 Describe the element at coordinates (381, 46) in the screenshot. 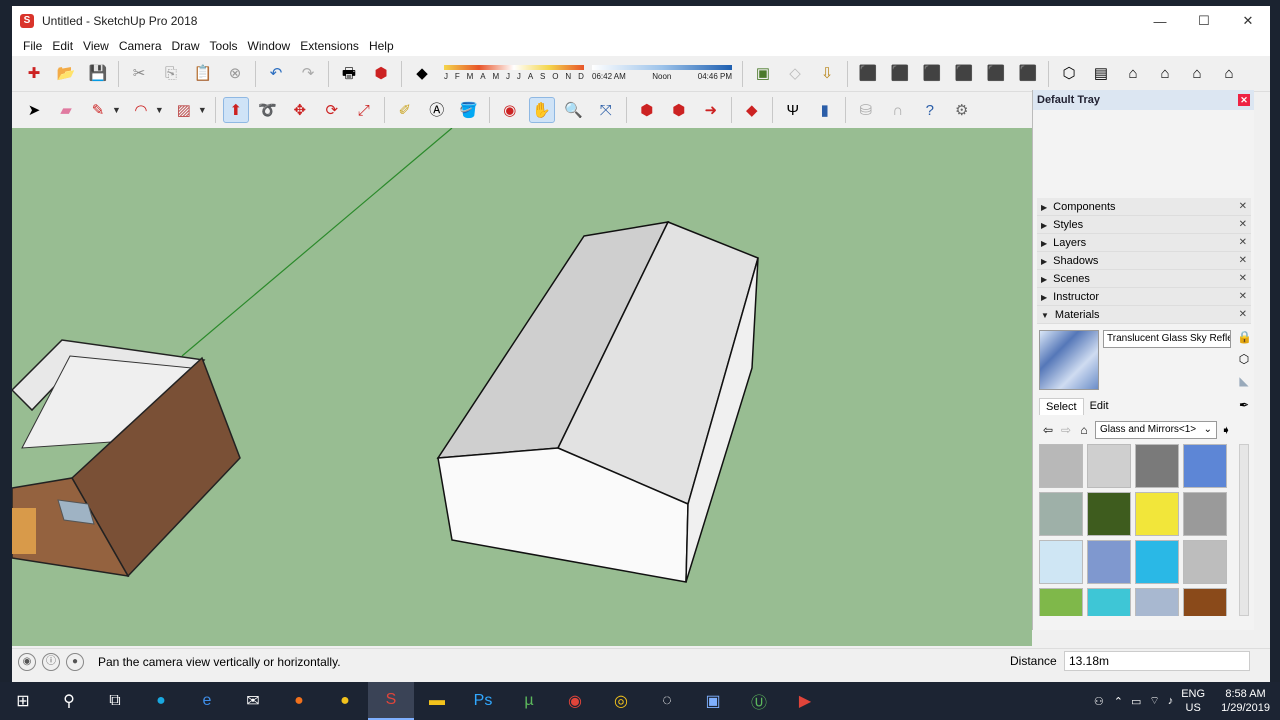

I see `menu-help: Help` at that location.